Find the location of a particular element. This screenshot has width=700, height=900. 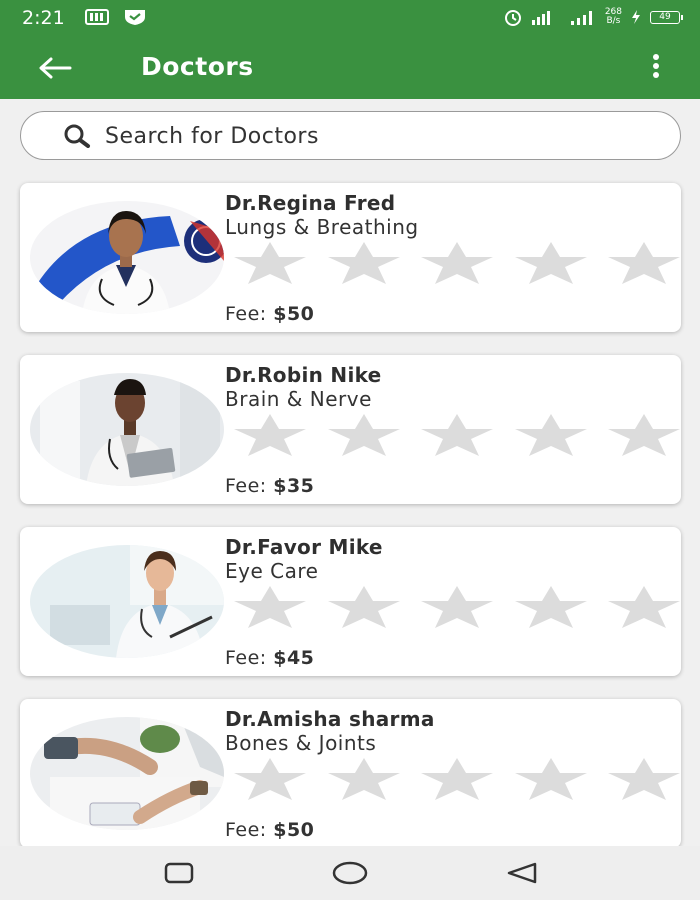

doctor-name: Dr.Regina Fred is located at coordinates (310, 203).